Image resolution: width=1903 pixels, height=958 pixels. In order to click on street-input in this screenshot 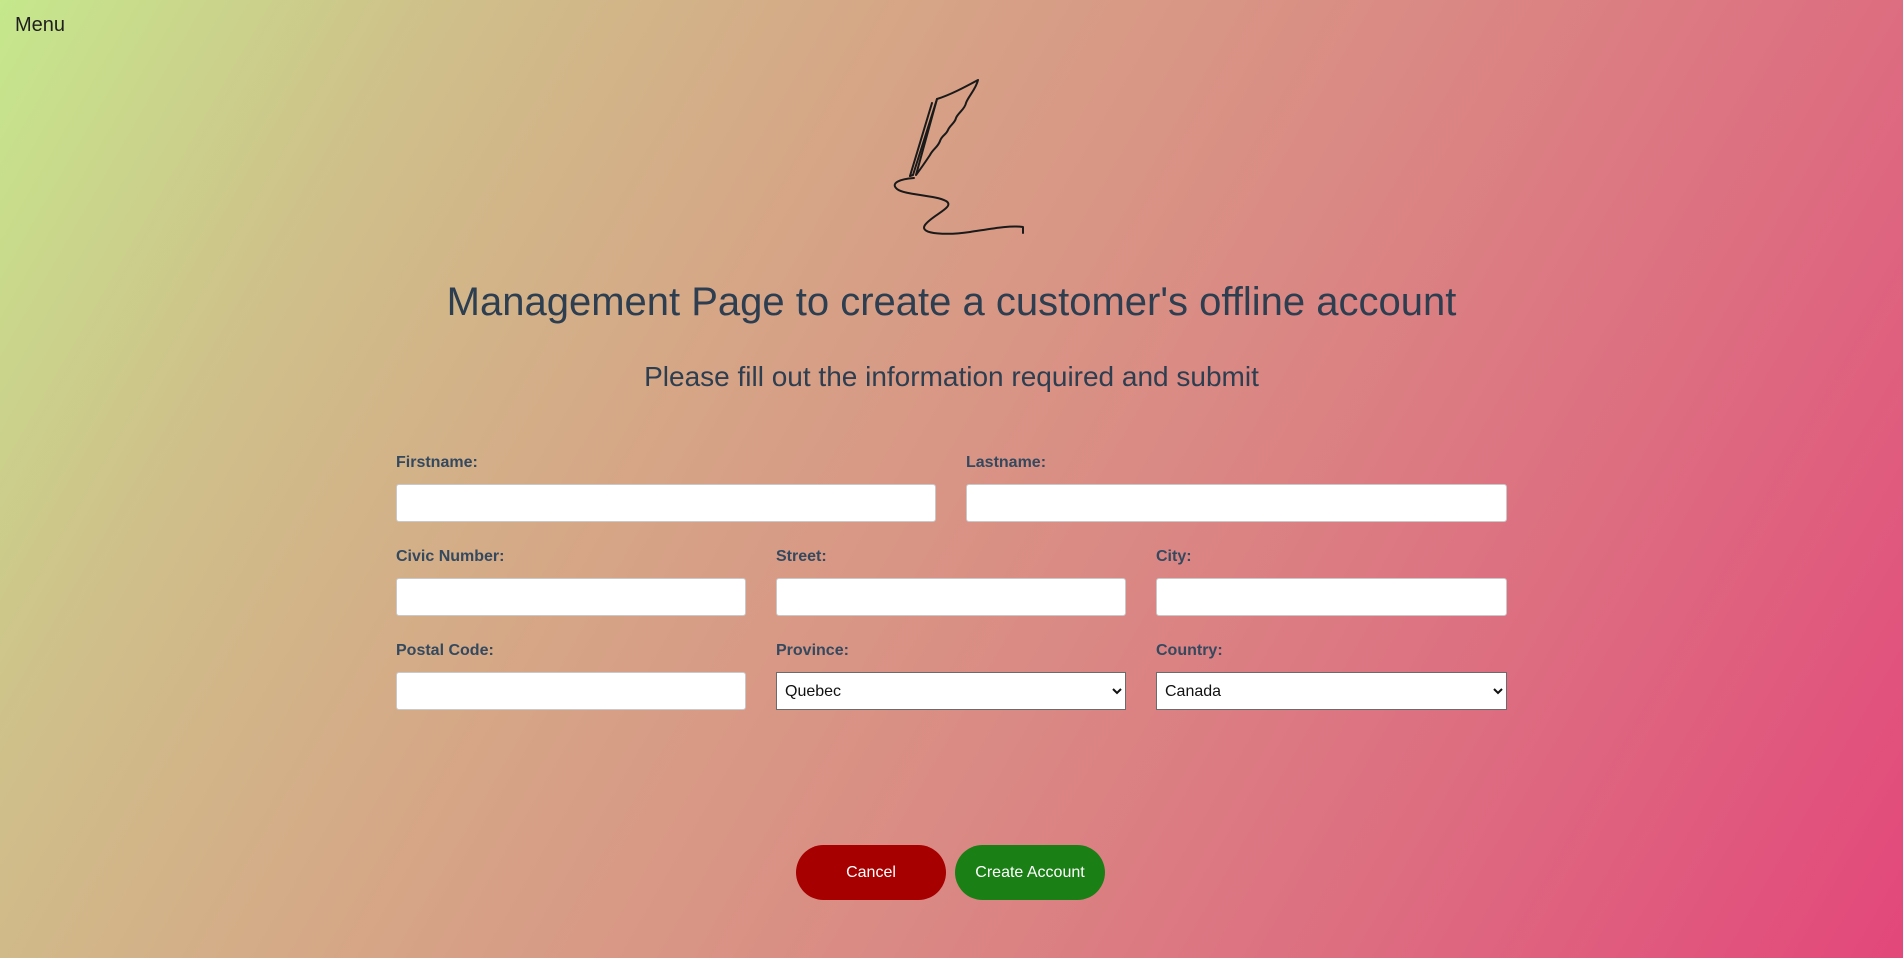, I will do `click(951, 597)`.